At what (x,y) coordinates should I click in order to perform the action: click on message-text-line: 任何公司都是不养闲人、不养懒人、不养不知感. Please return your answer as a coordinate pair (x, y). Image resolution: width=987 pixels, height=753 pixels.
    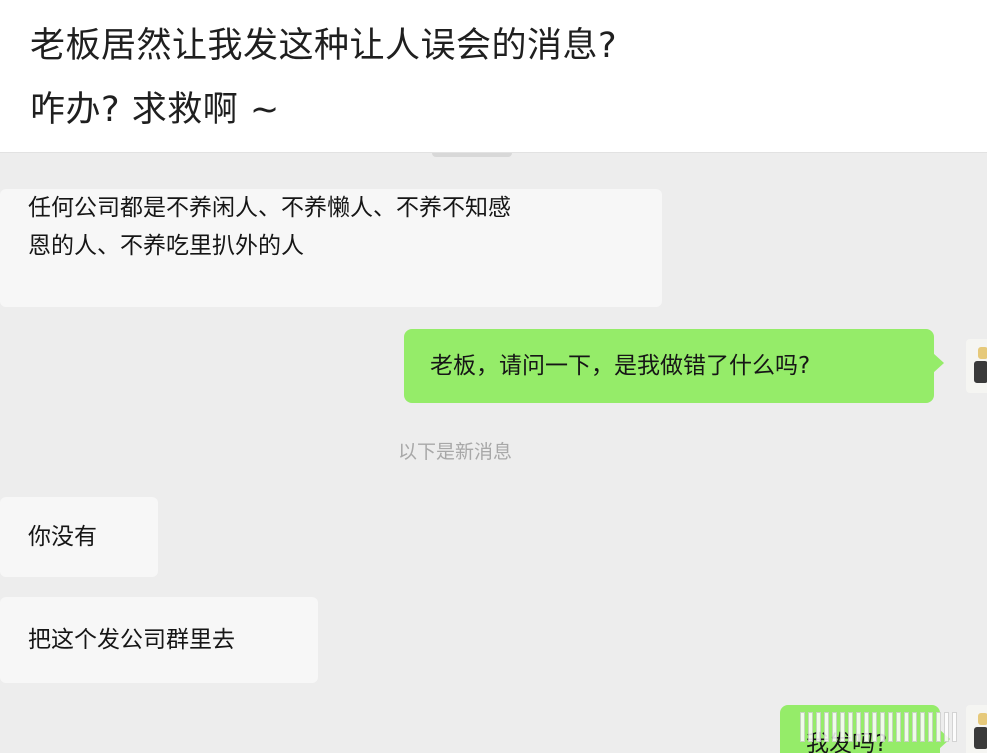
    Looking at the image, I should click on (269, 208).